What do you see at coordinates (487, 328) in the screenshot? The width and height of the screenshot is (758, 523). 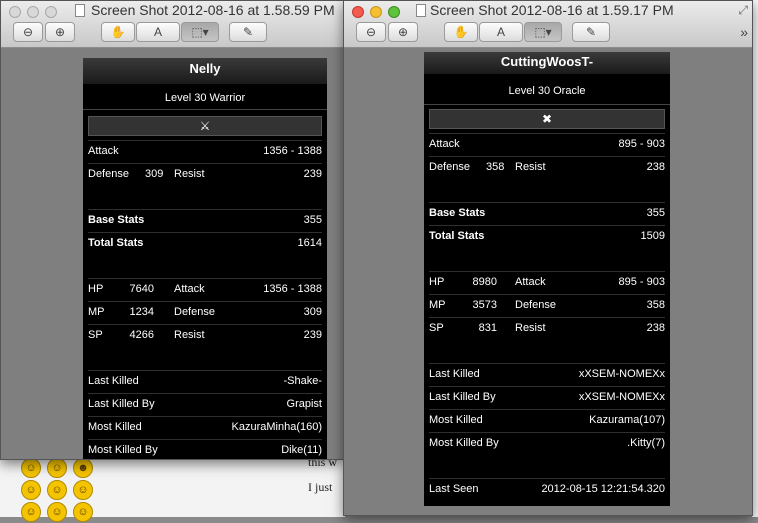 I see `sp-value: 831` at bounding box center [487, 328].